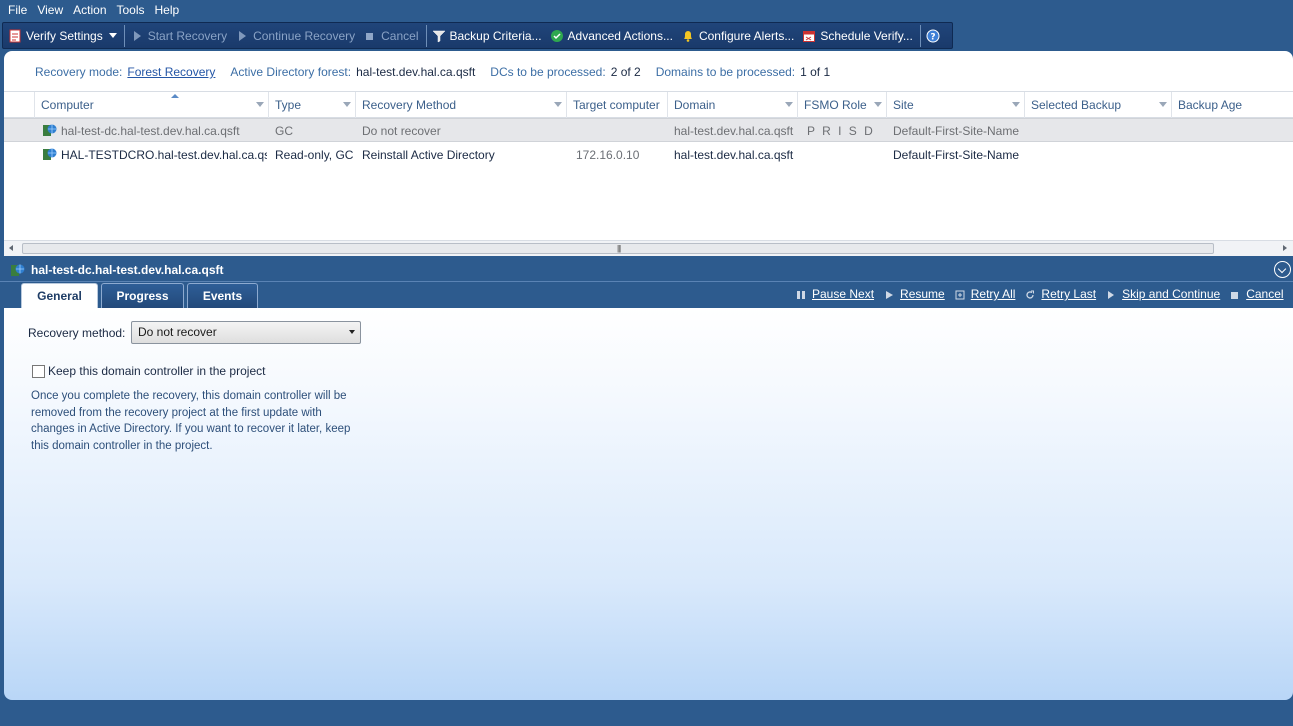  Describe the element at coordinates (38, 371) in the screenshot. I see `keep-dc-checkbox` at that location.